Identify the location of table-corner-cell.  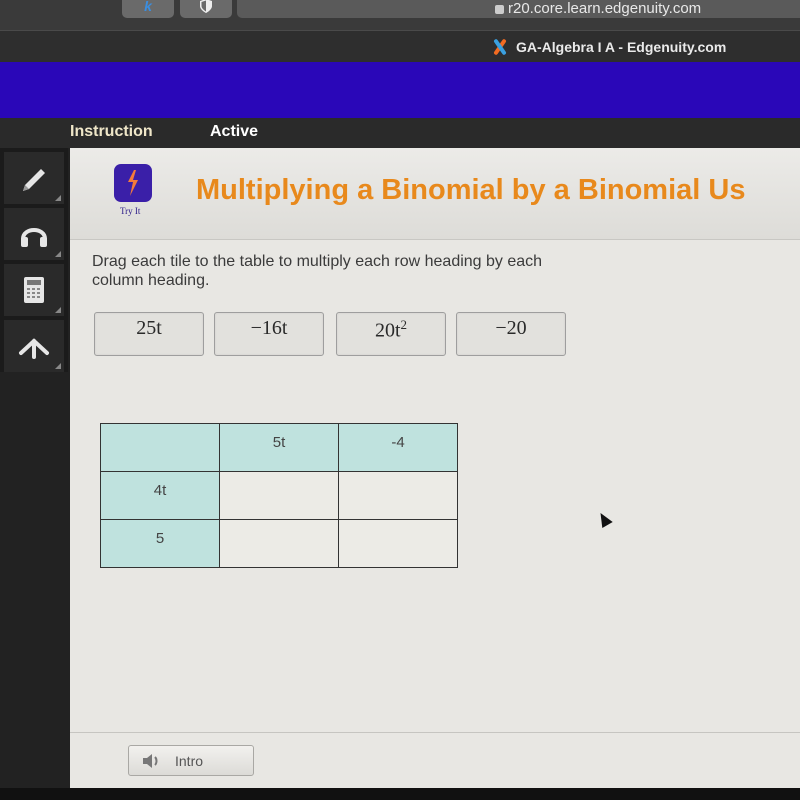
(160, 447).